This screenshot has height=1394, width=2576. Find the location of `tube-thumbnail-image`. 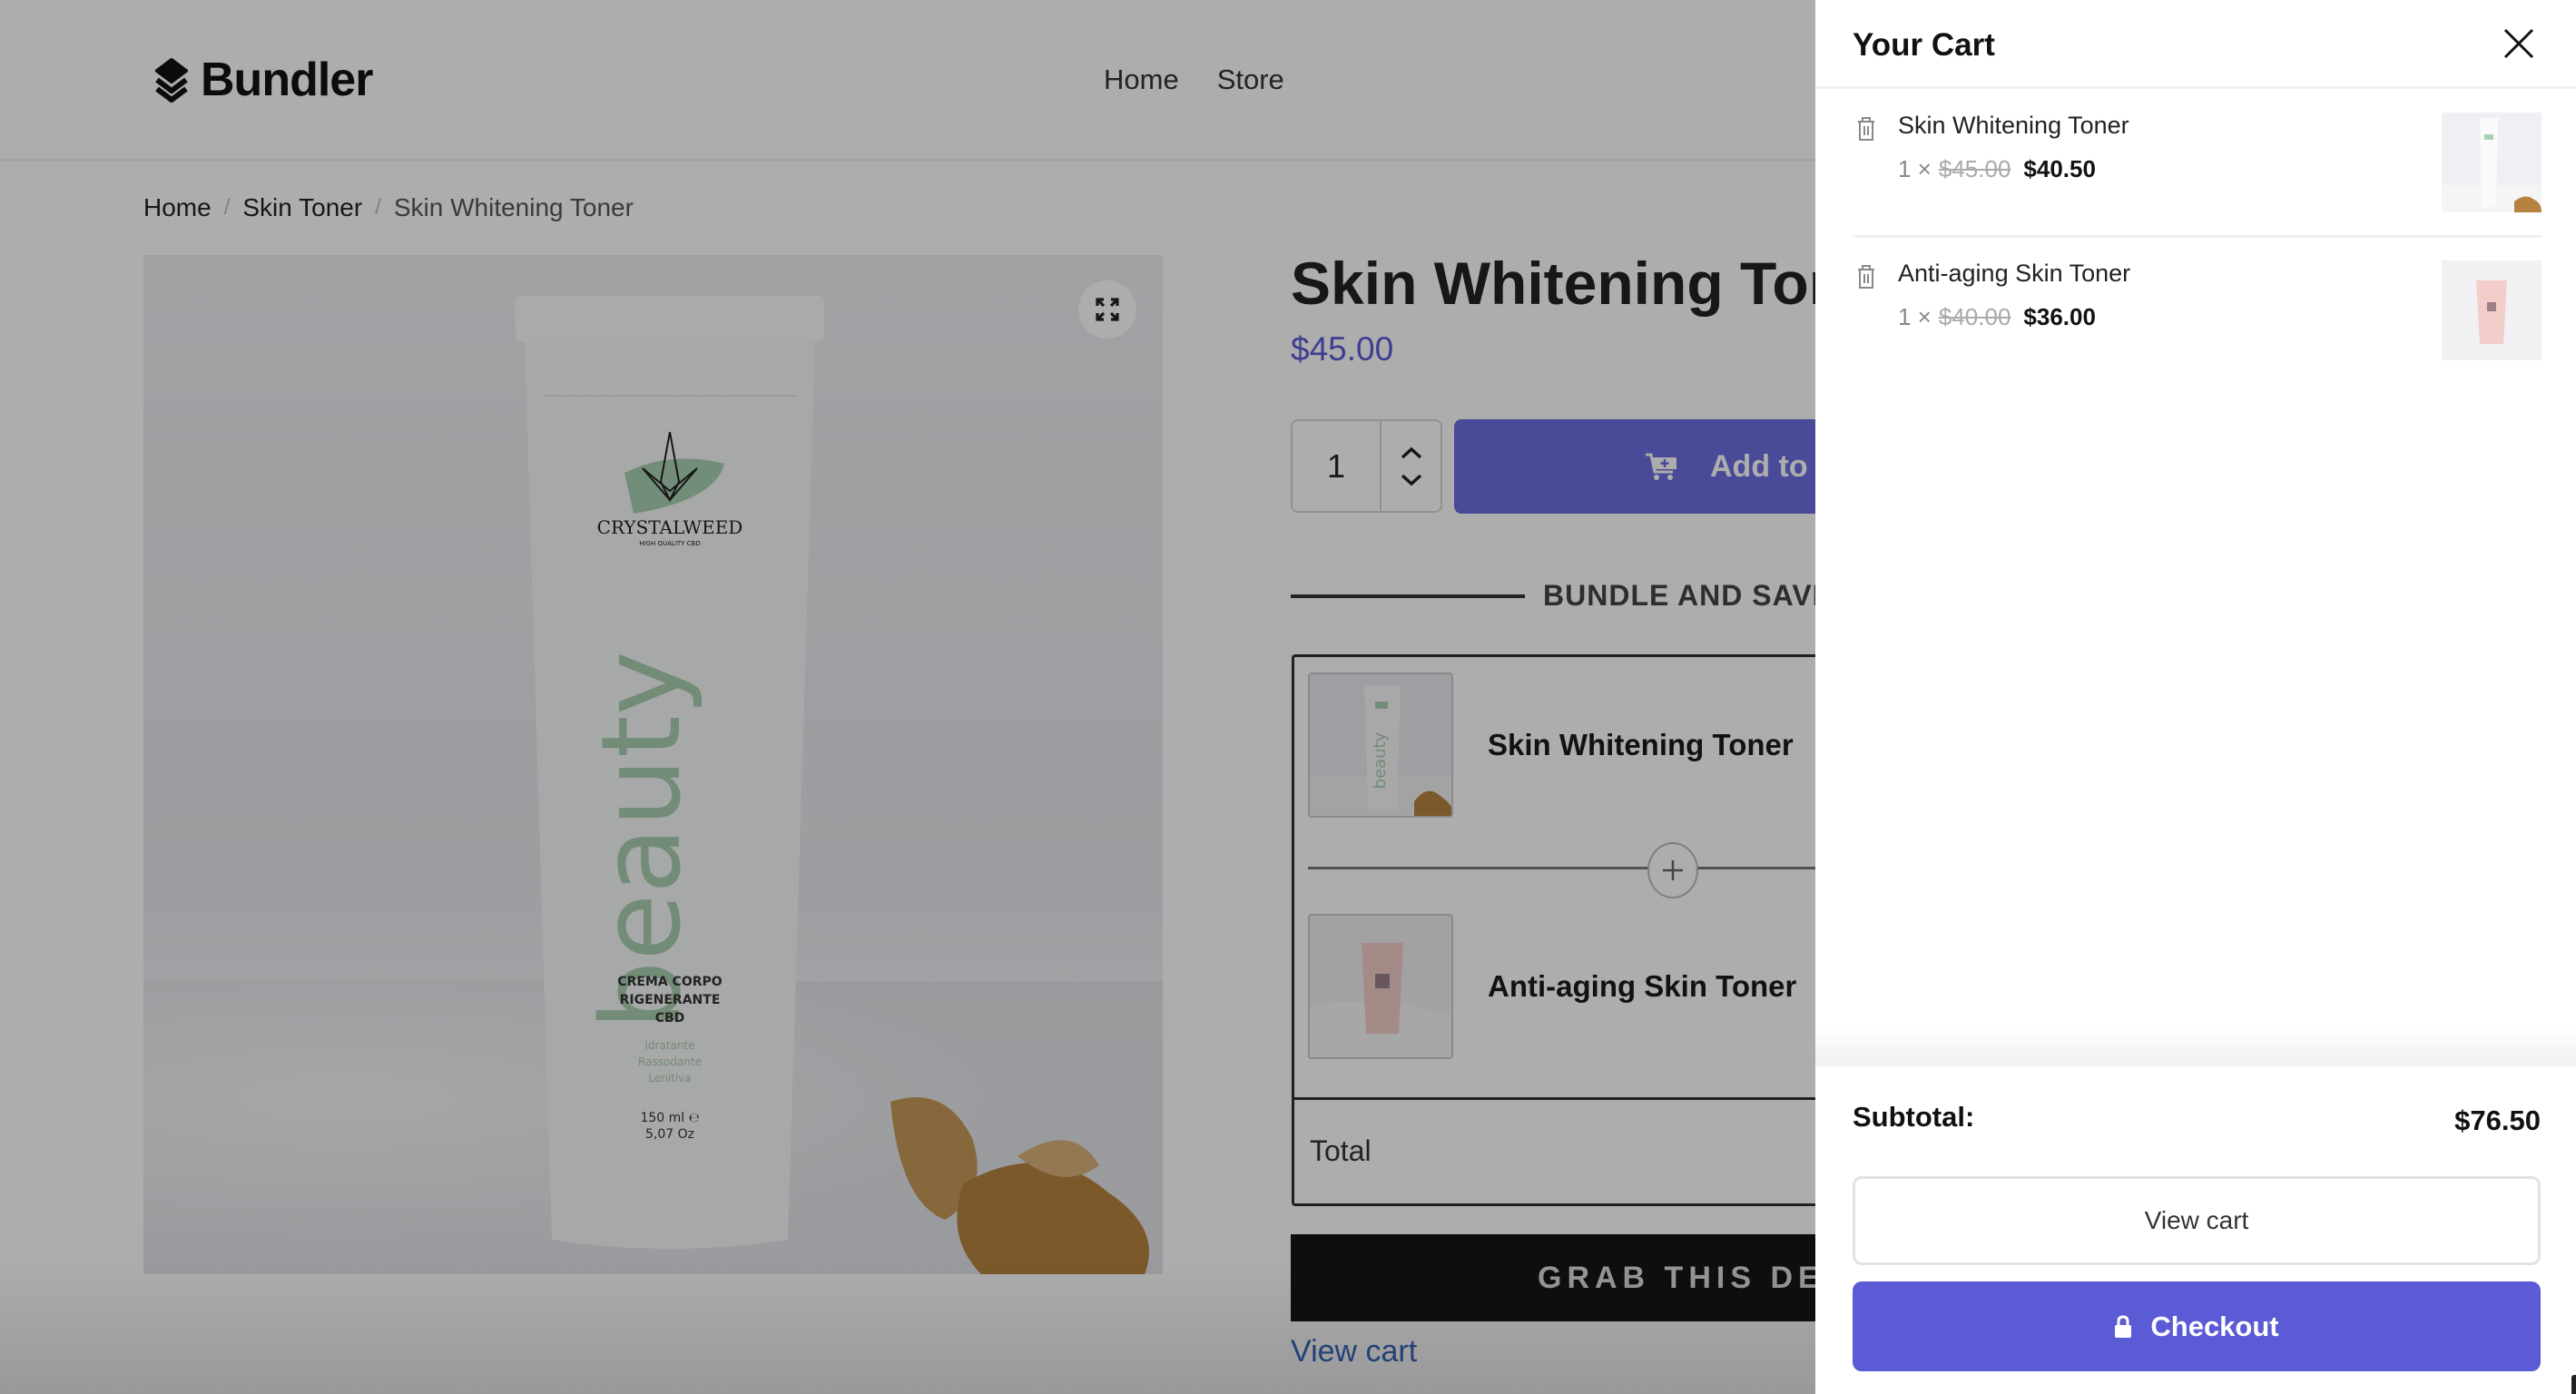

tube-thumbnail-image is located at coordinates (2492, 162).